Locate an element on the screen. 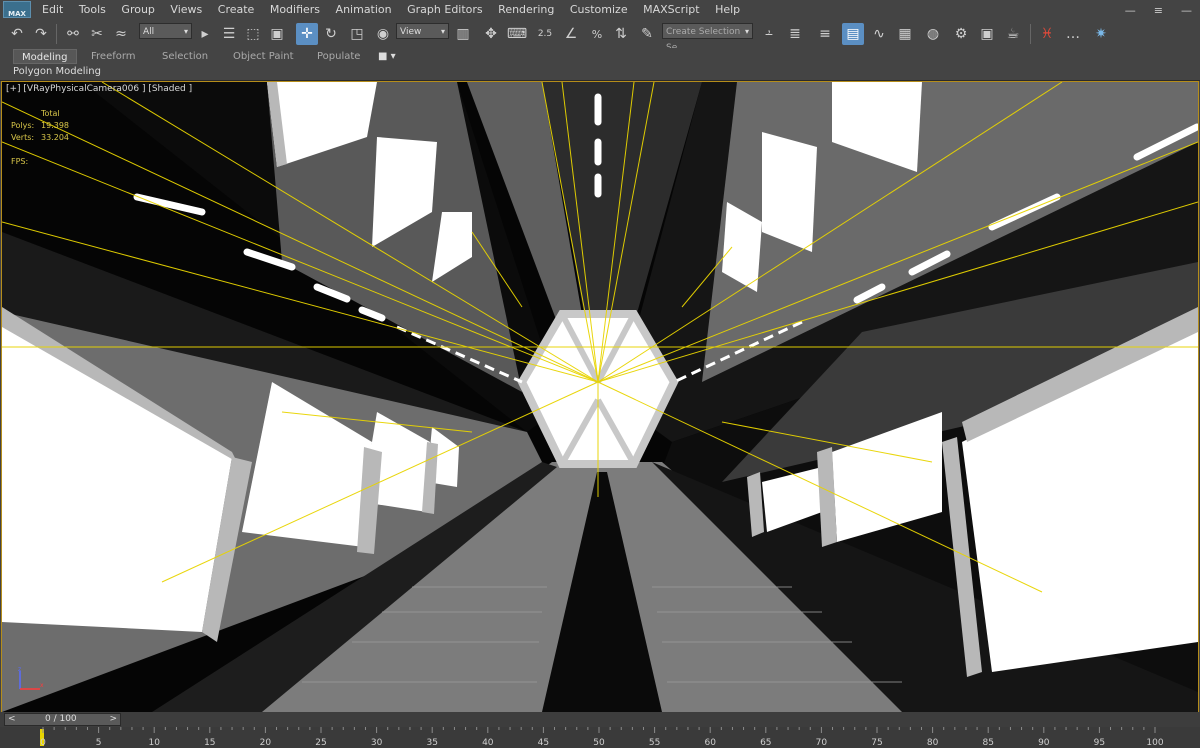  polygon-modeling-label: Polygon Modeling is located at coordinates (57, 72).